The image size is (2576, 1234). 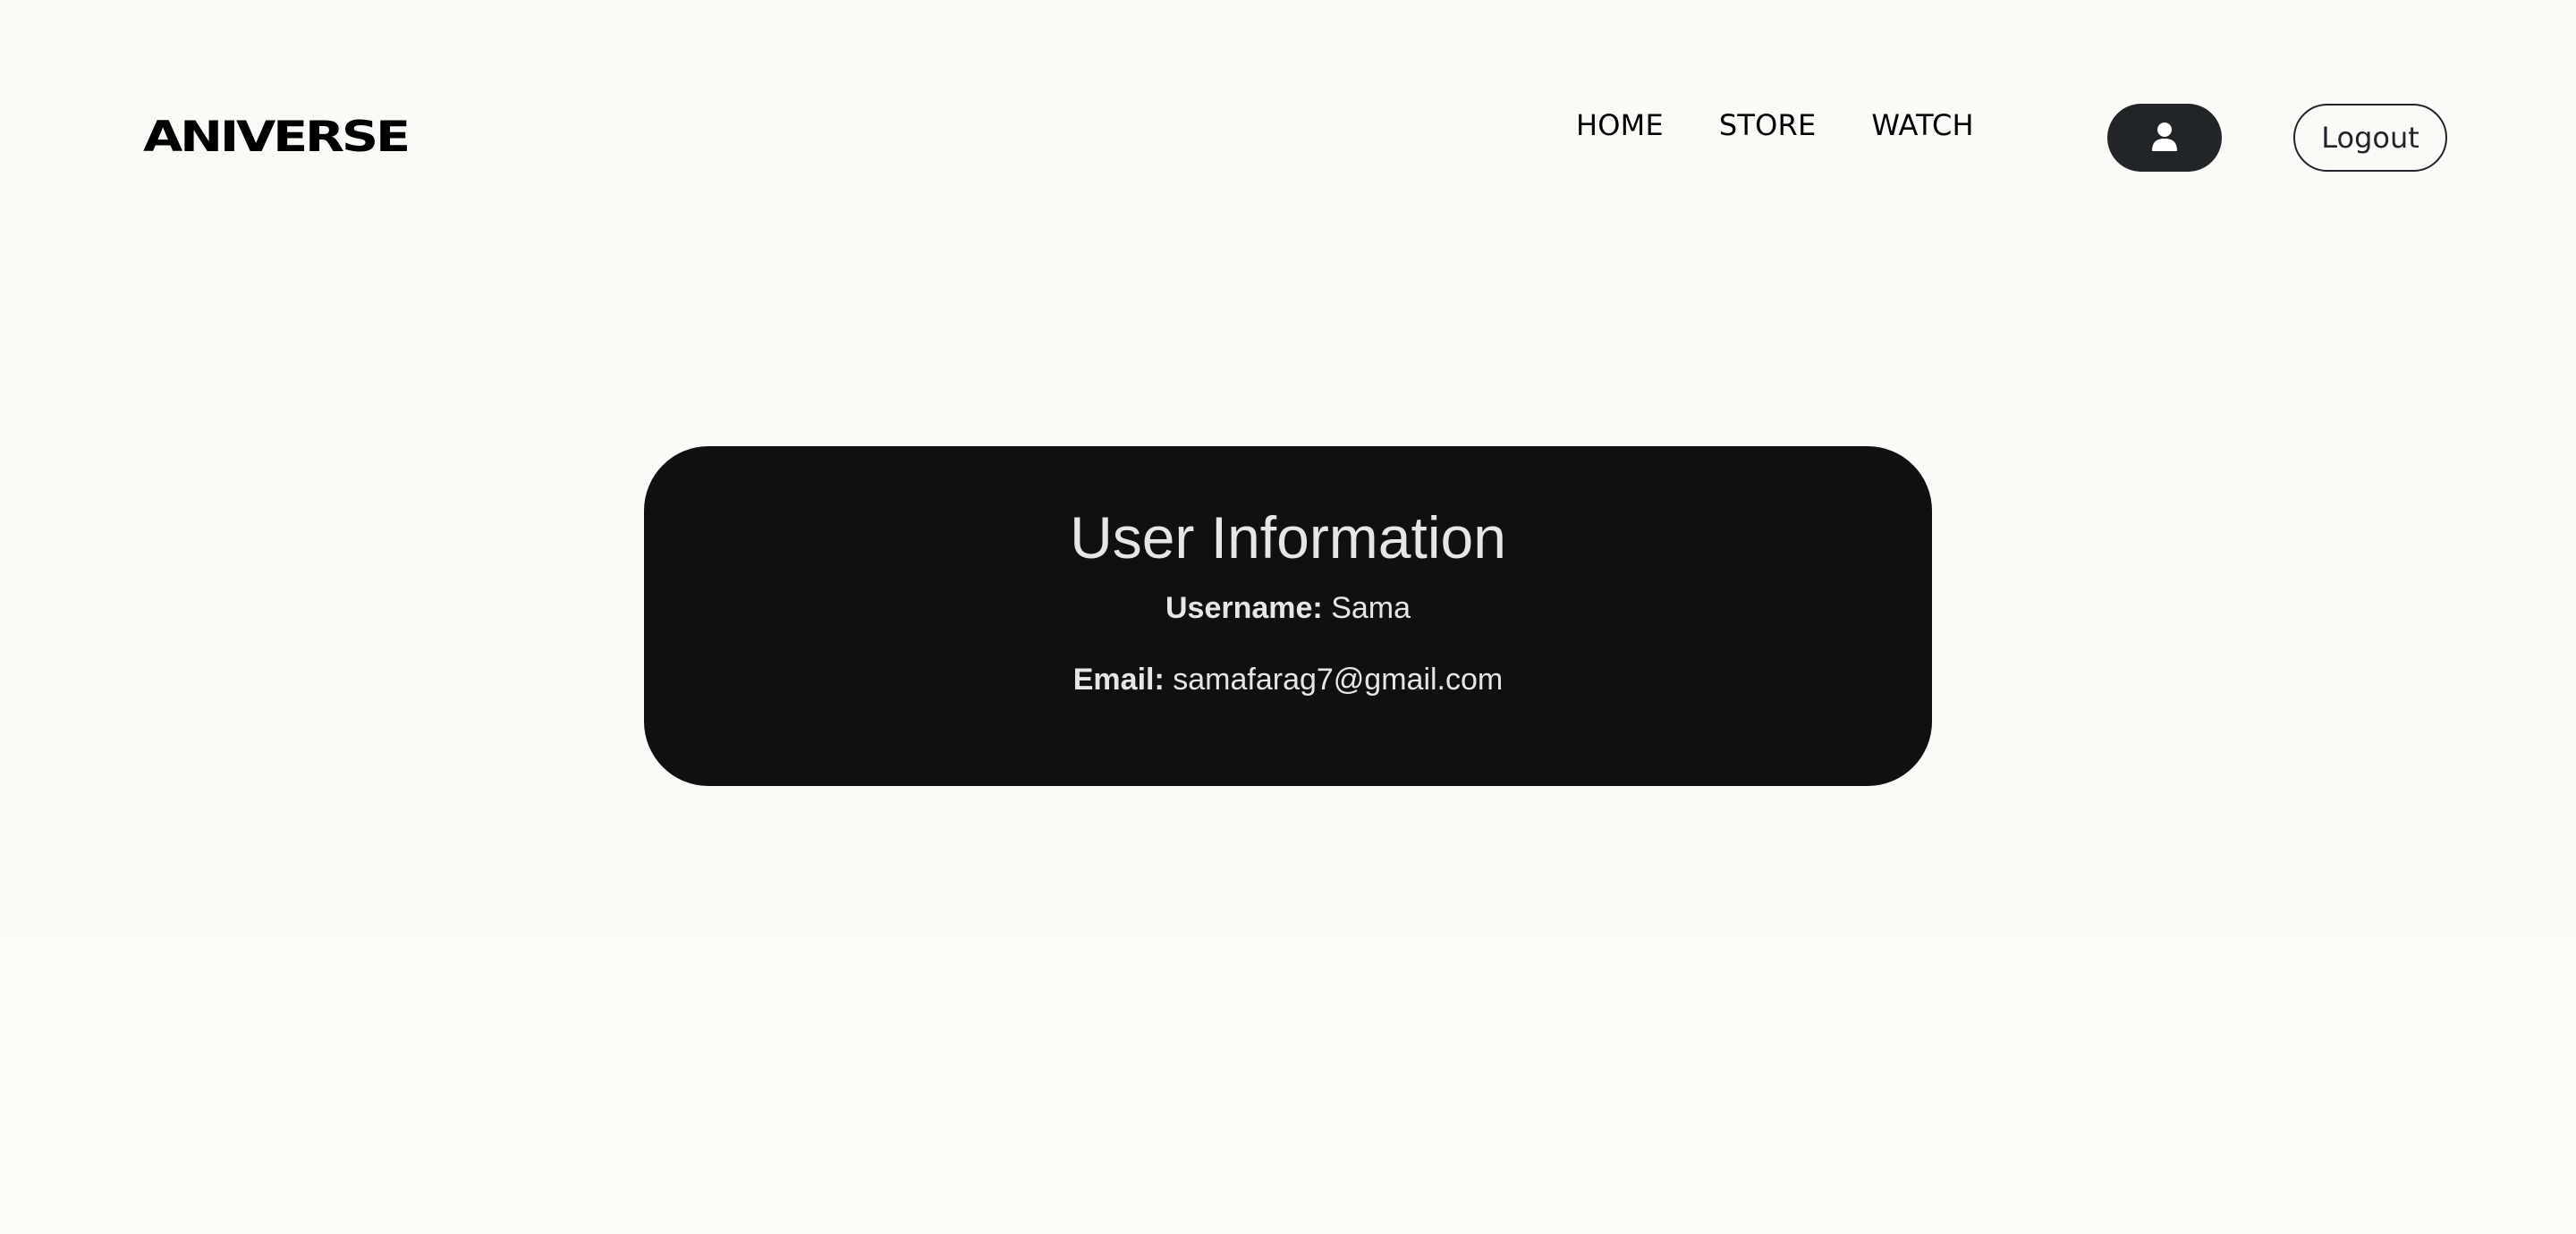 I want to click on email-label: Email:, so click(x=1118, y=680).